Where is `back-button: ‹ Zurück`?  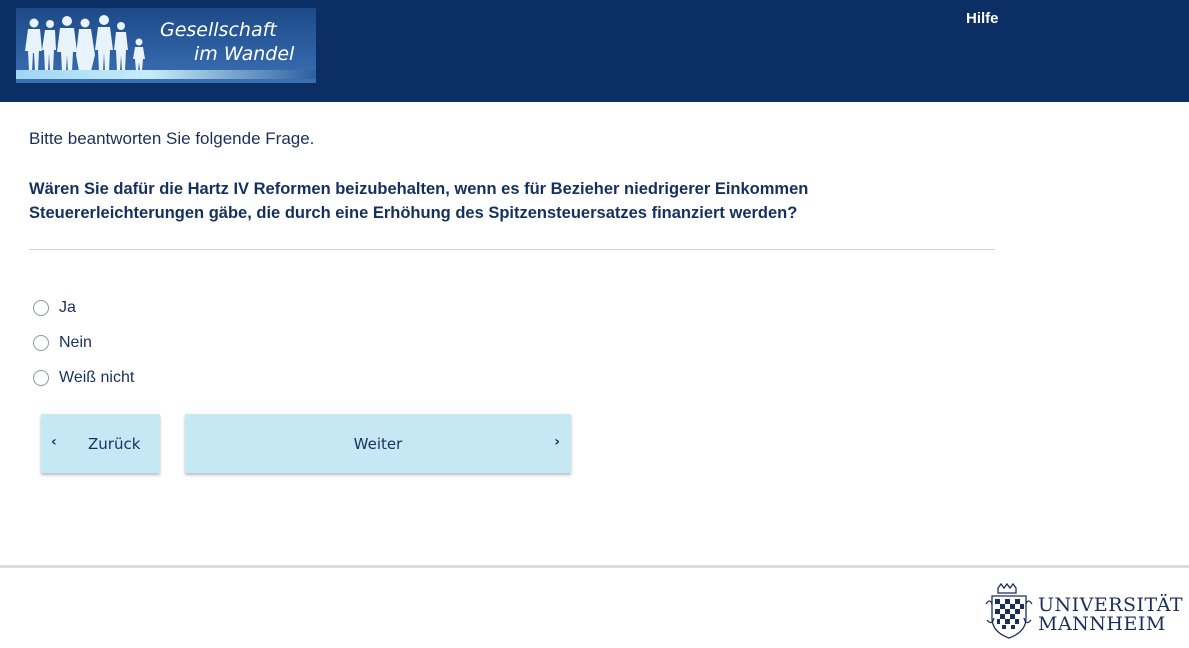 back-button: ‹ Zurück is located at coordinates (100, 443).